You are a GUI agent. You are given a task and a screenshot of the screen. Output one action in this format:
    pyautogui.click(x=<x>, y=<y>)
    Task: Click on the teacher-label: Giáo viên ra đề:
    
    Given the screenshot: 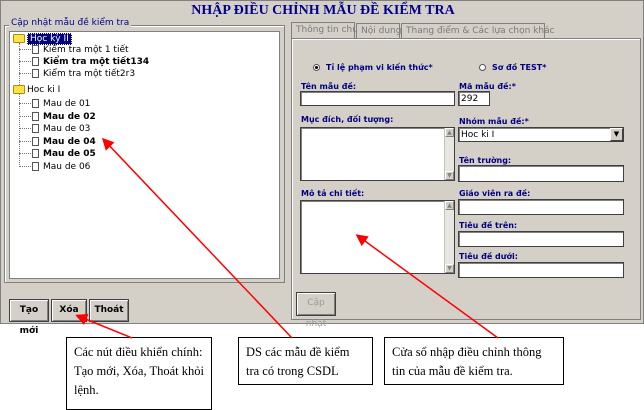 What is the action you would take?
    pyautogui.click(x=495, y=193)
    